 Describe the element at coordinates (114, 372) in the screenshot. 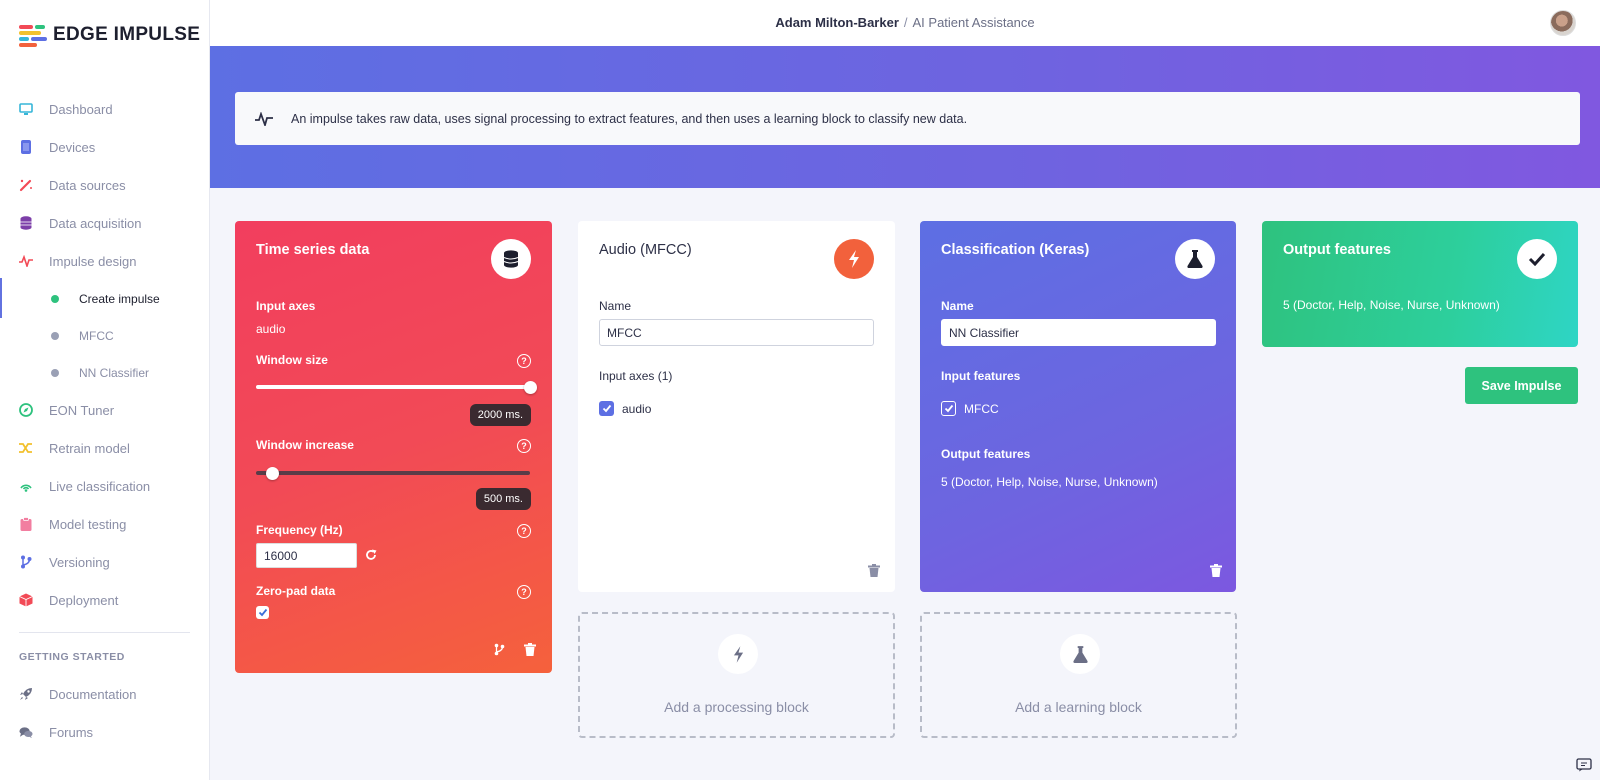

I see `sidebar-subitem-label: NN Classifier` at that location.